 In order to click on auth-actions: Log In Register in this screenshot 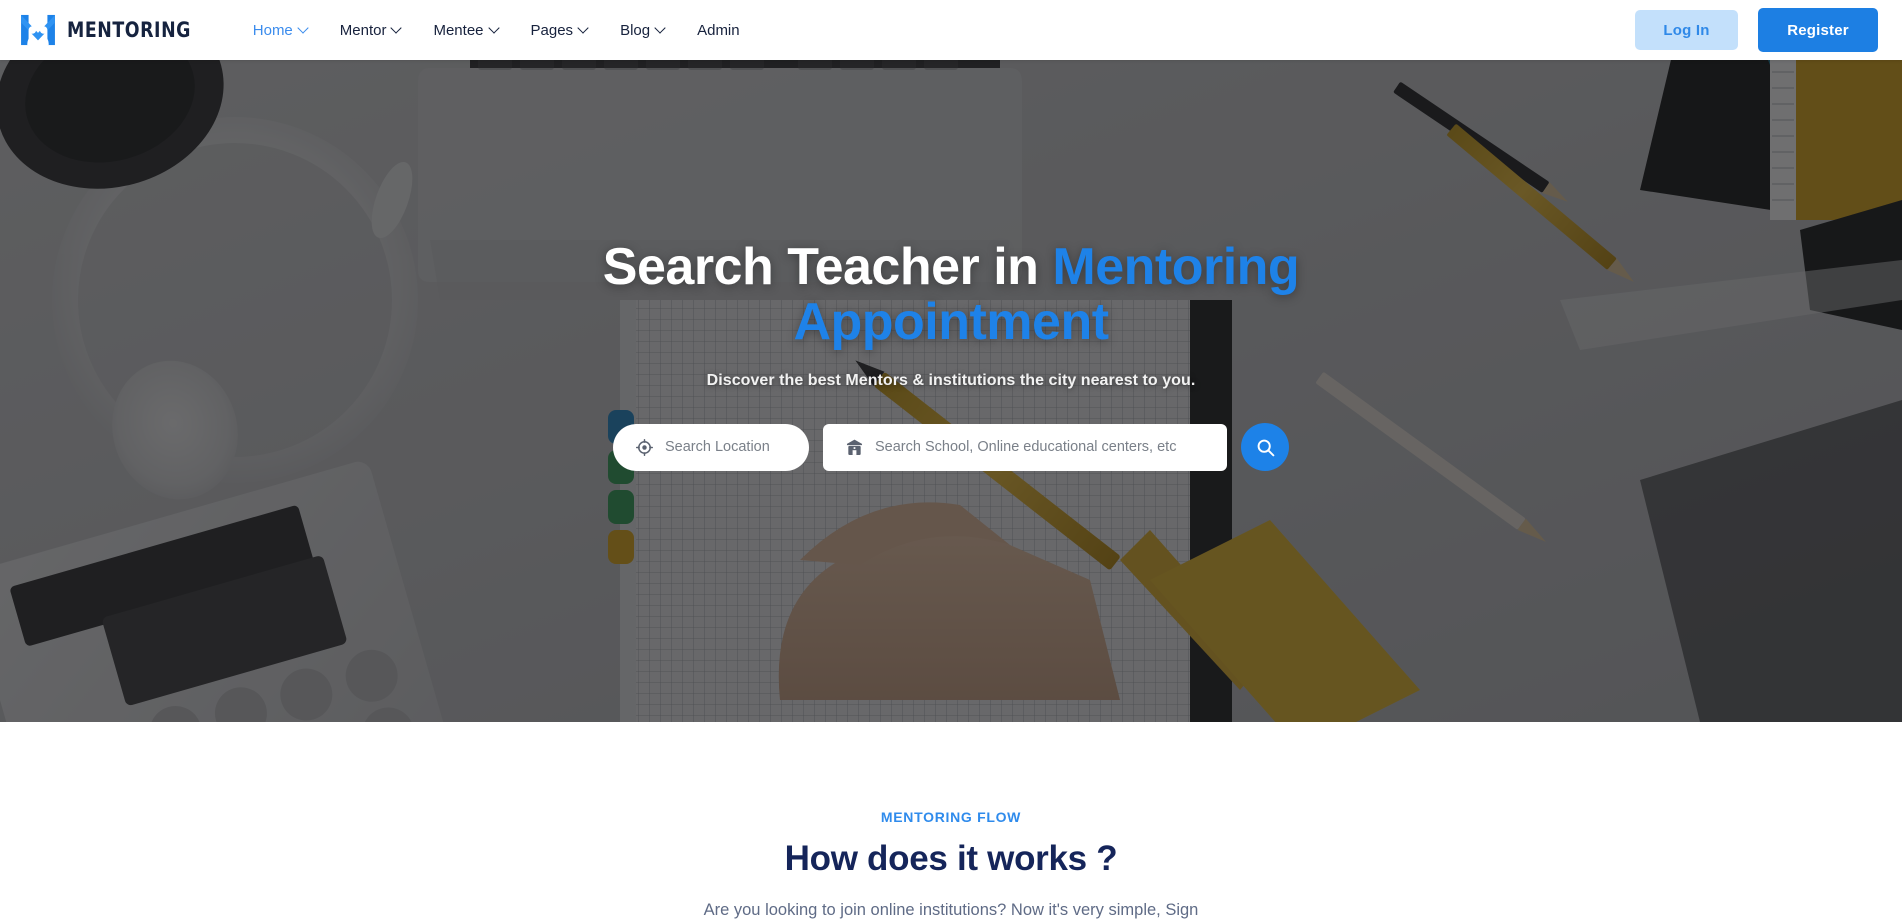, I will do `click(1756, 30)`.